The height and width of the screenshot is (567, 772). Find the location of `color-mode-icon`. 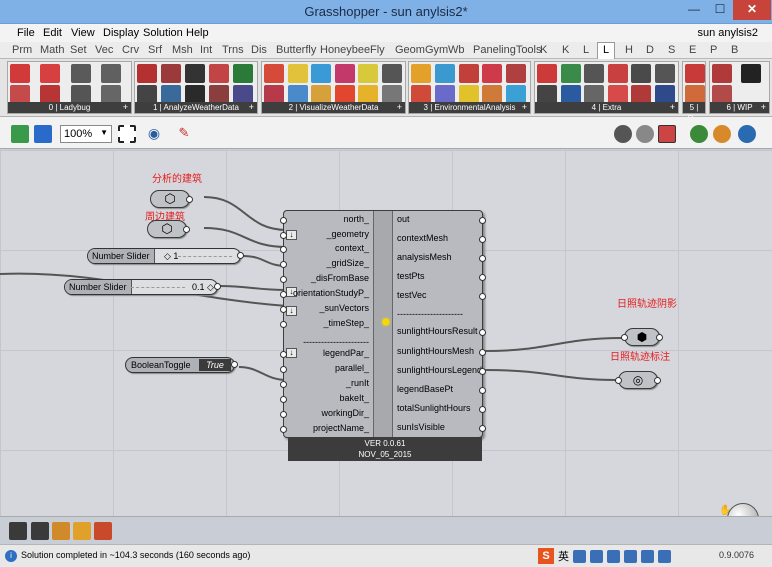

color-mode-icon is located at coordinates (722, 134).